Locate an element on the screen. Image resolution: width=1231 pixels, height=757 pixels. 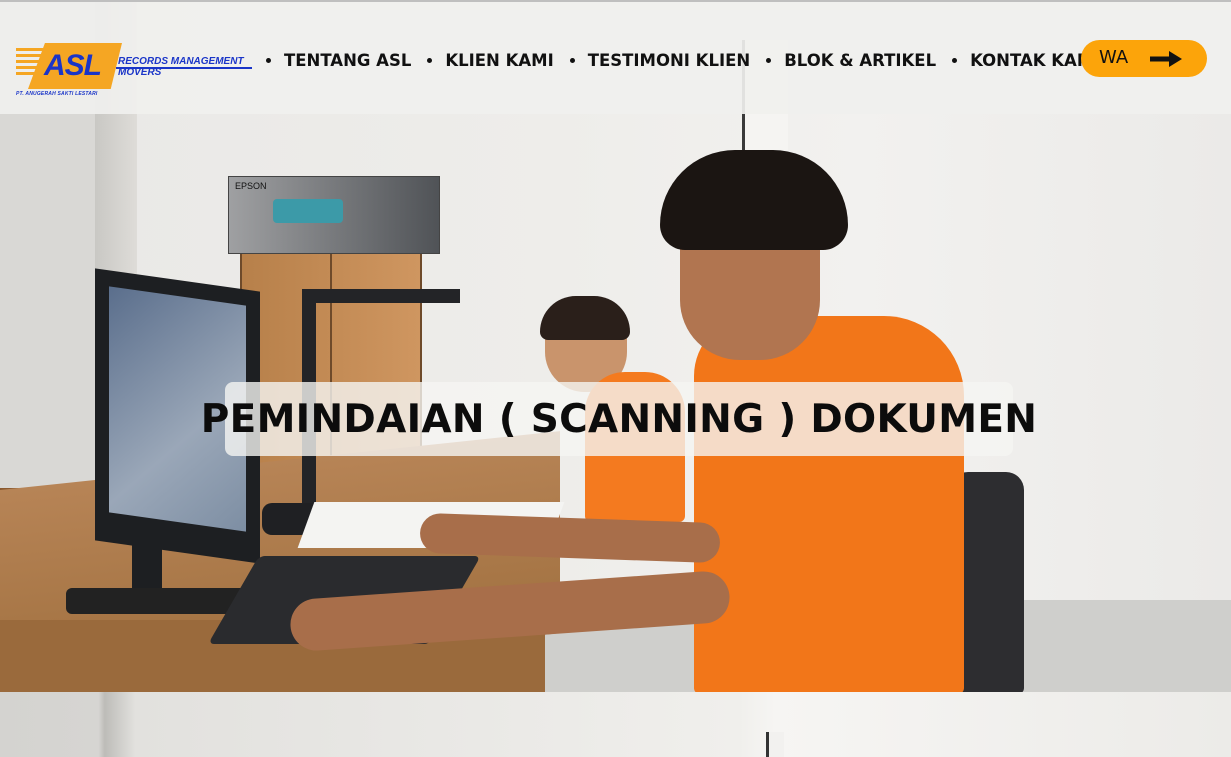
nav-item-label: TENTANG ASL is located at coordinates (348, 60).